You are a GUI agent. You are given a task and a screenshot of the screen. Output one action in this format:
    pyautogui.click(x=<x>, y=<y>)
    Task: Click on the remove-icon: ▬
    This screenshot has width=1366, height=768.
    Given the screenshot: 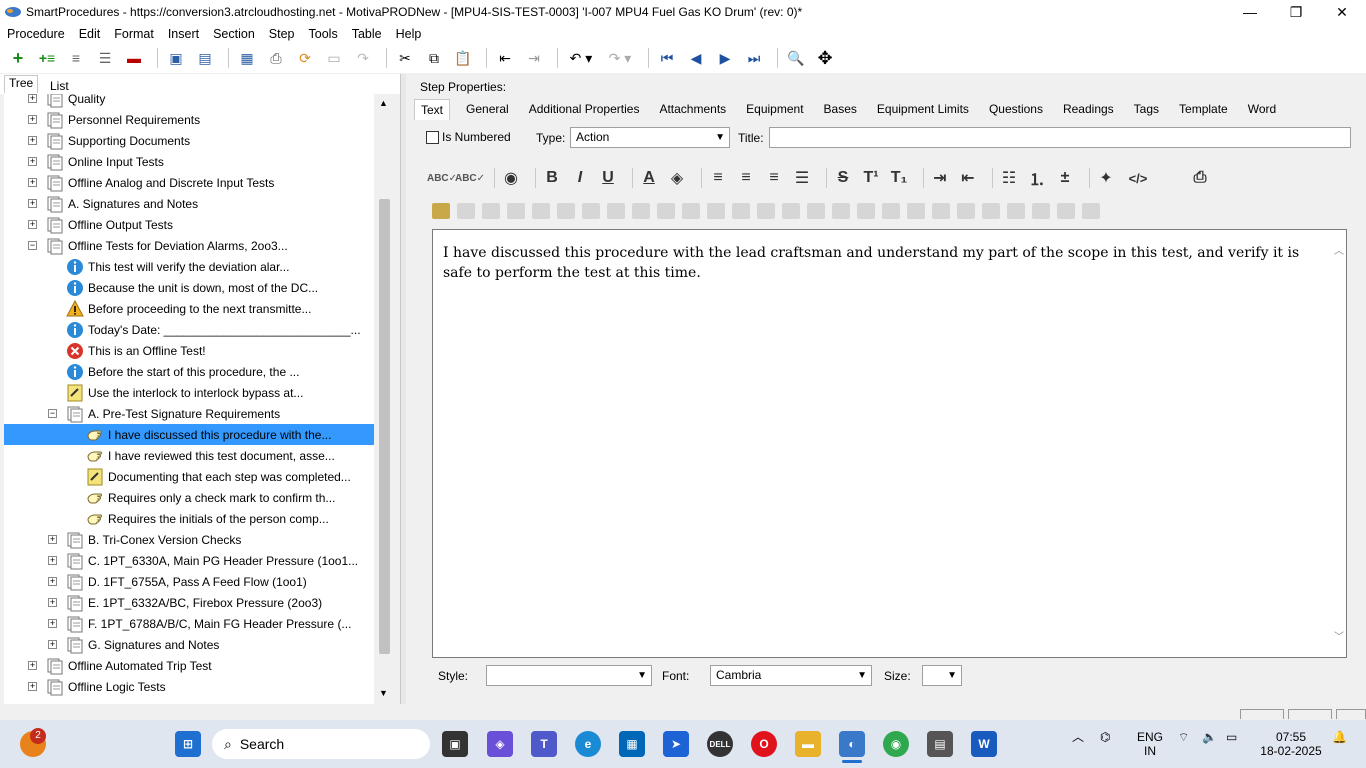 What is the action you would take?
    pyautogui.click(x=134, y=58)
    